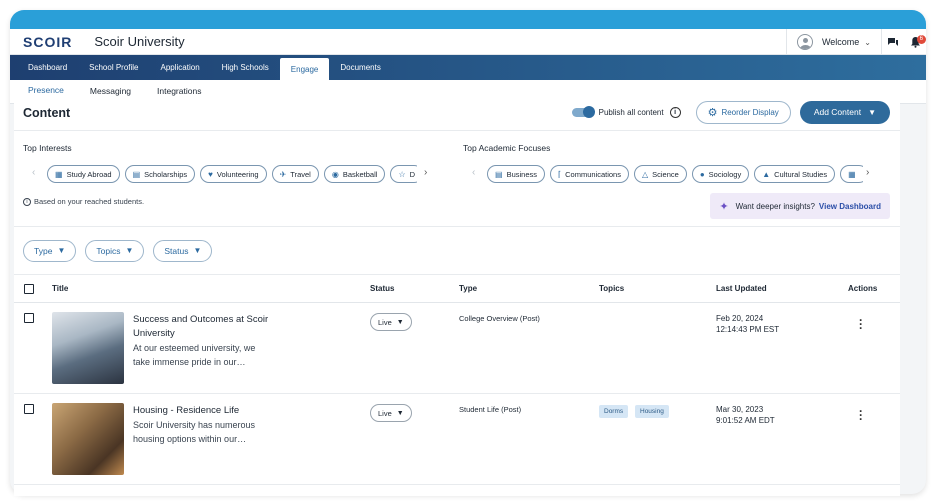 This screenshot has width=940, height=504. I want to click on basketball-icon: ◉, so click(335, 174).